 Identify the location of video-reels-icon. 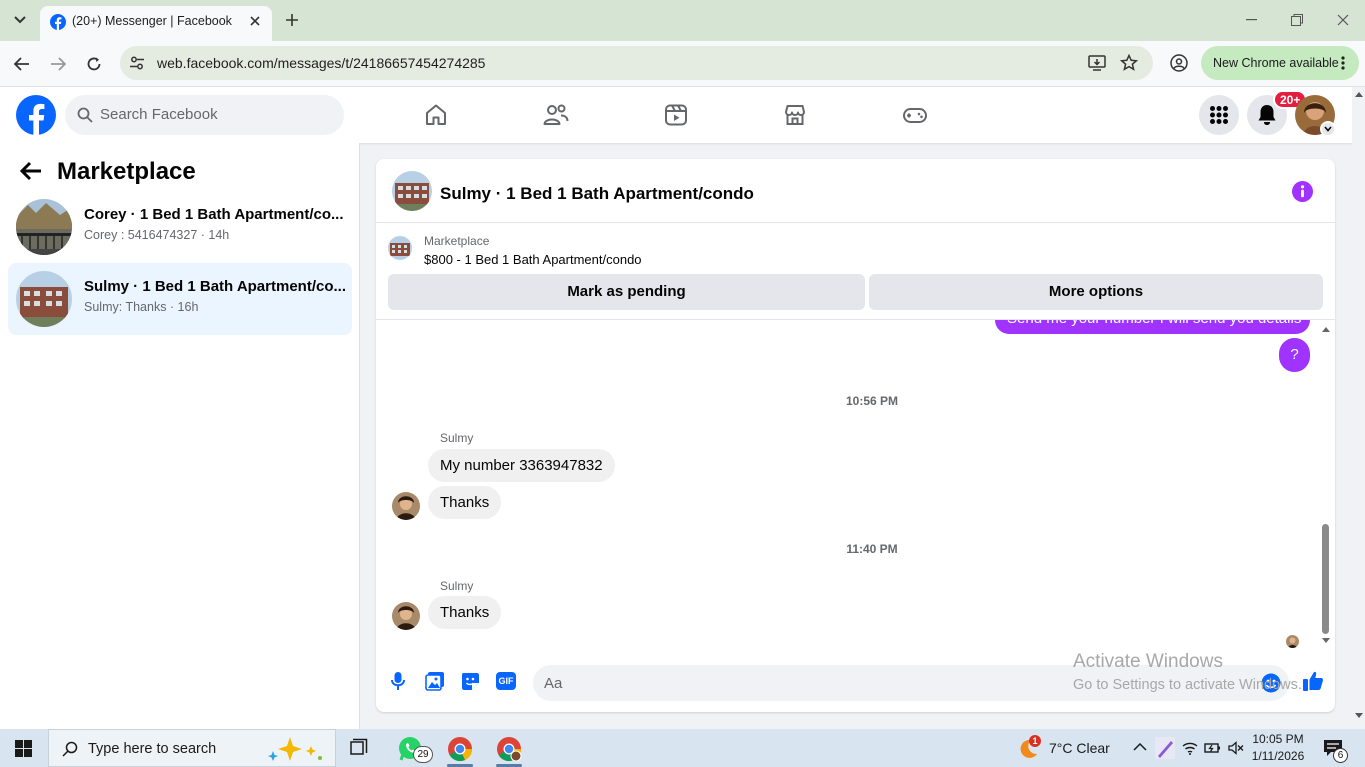
(676, 115).